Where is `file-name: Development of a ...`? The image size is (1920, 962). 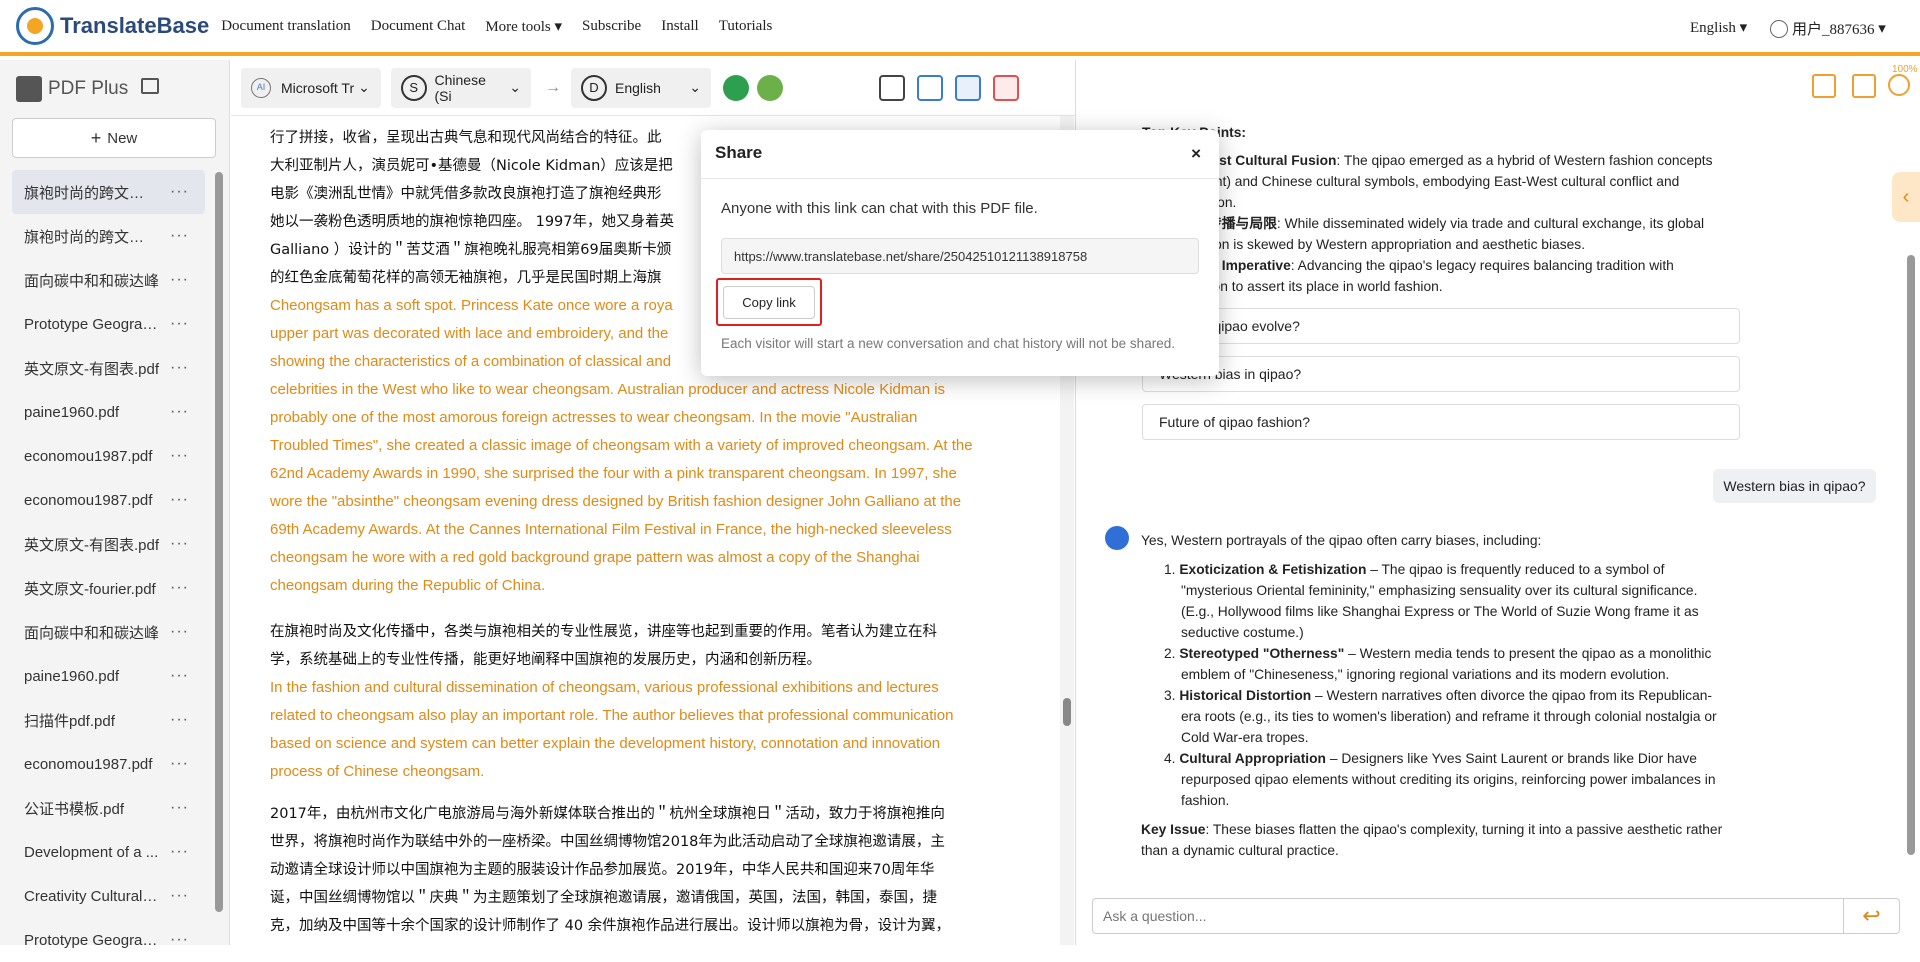
file-name: Development of a ... is located at coordinates (91, 852).